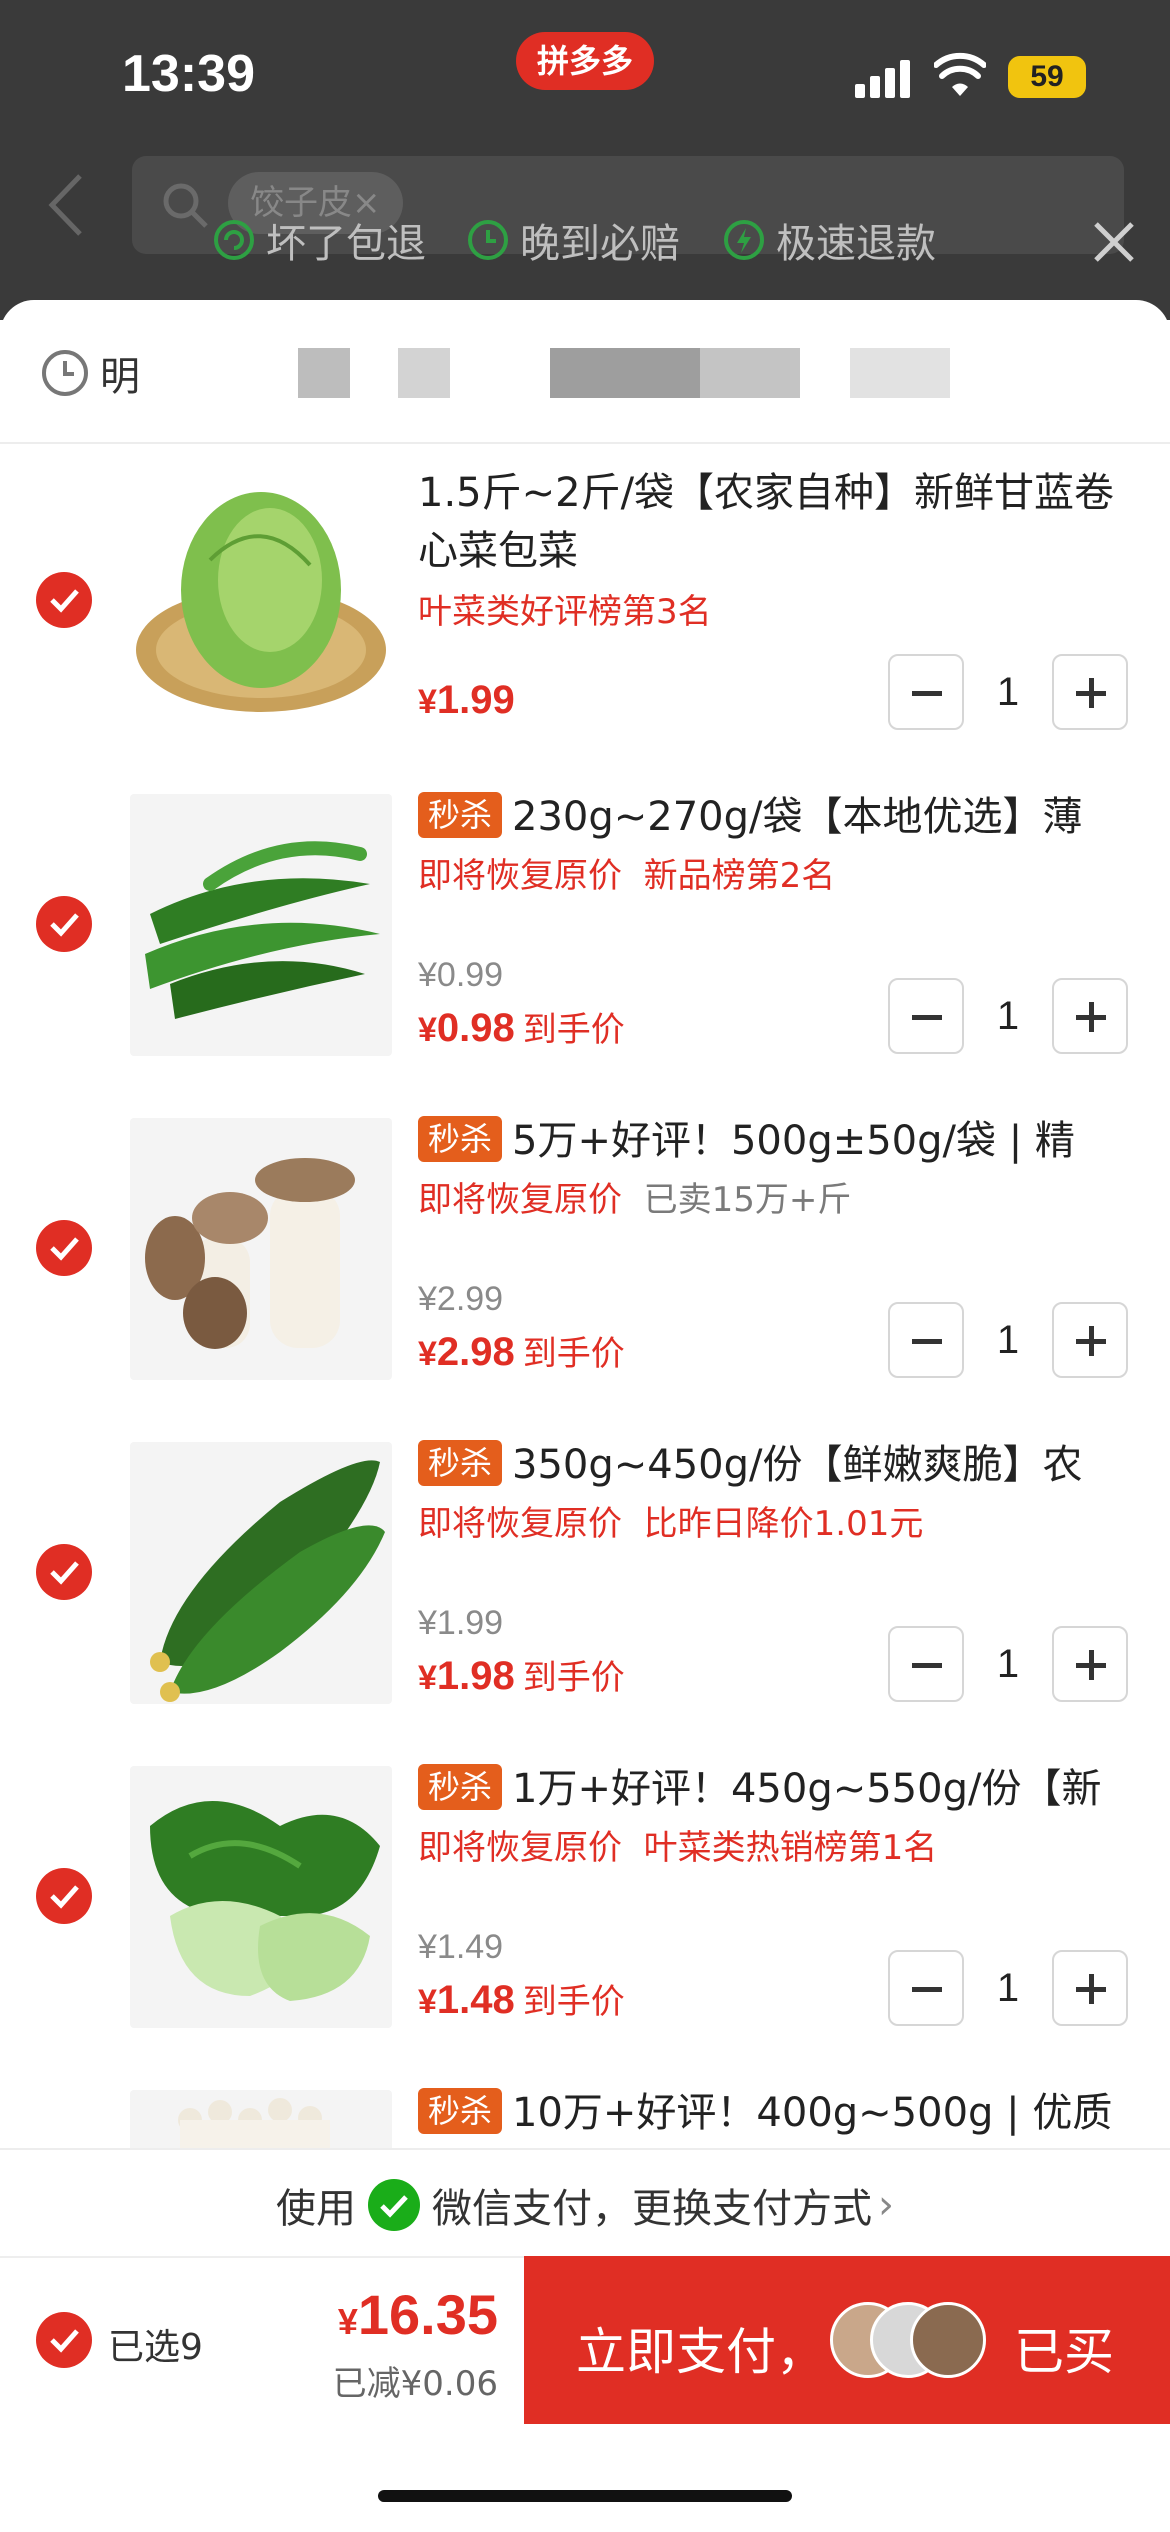  What do you see at coordinates (475, 700) in the screenshot?
I see `price-value: 1.99` at bounding box center [475, 700].